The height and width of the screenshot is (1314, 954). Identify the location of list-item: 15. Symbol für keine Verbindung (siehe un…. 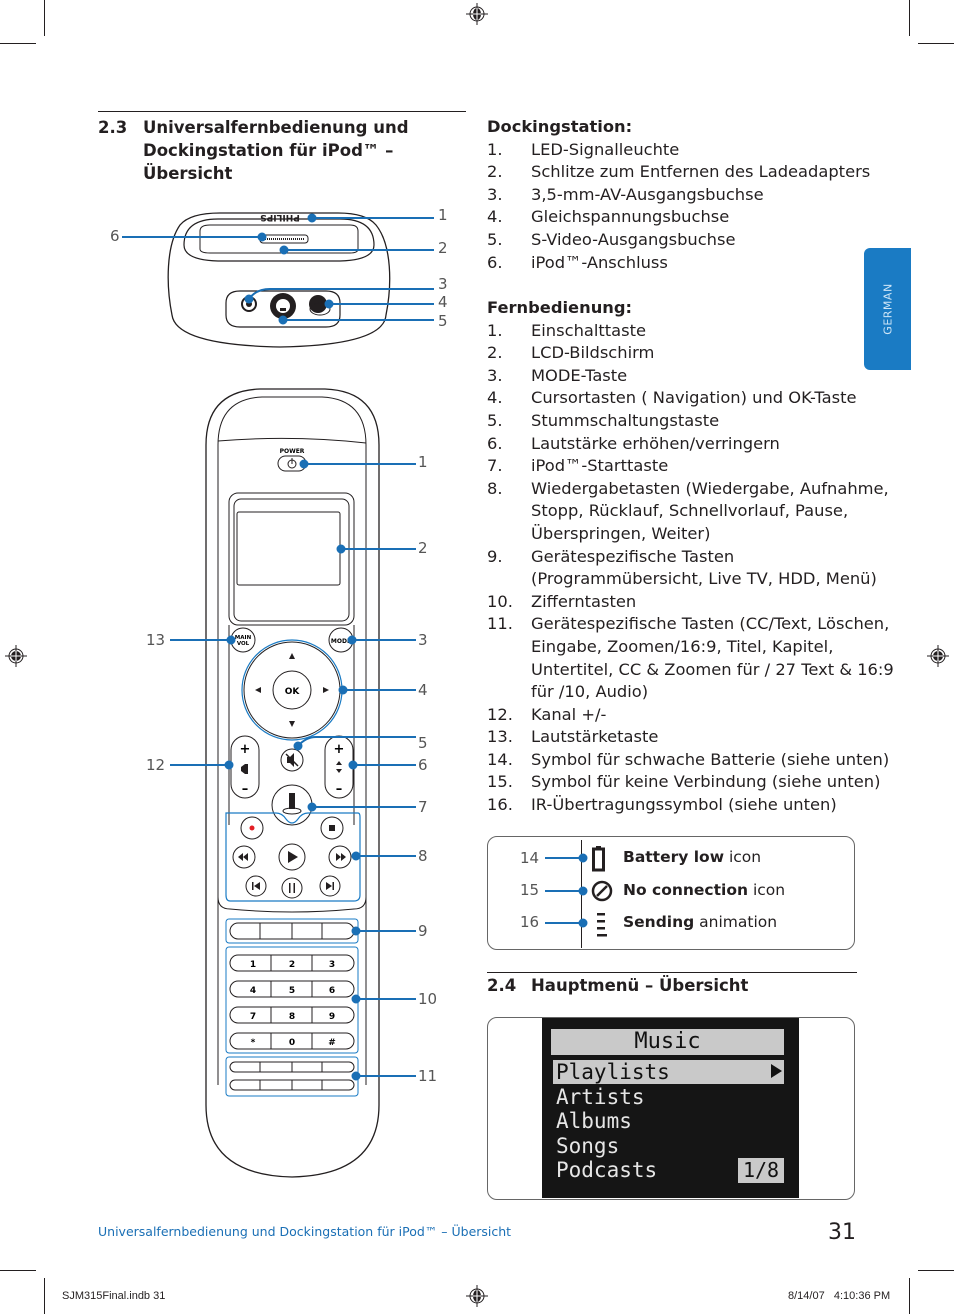
(699, 782).